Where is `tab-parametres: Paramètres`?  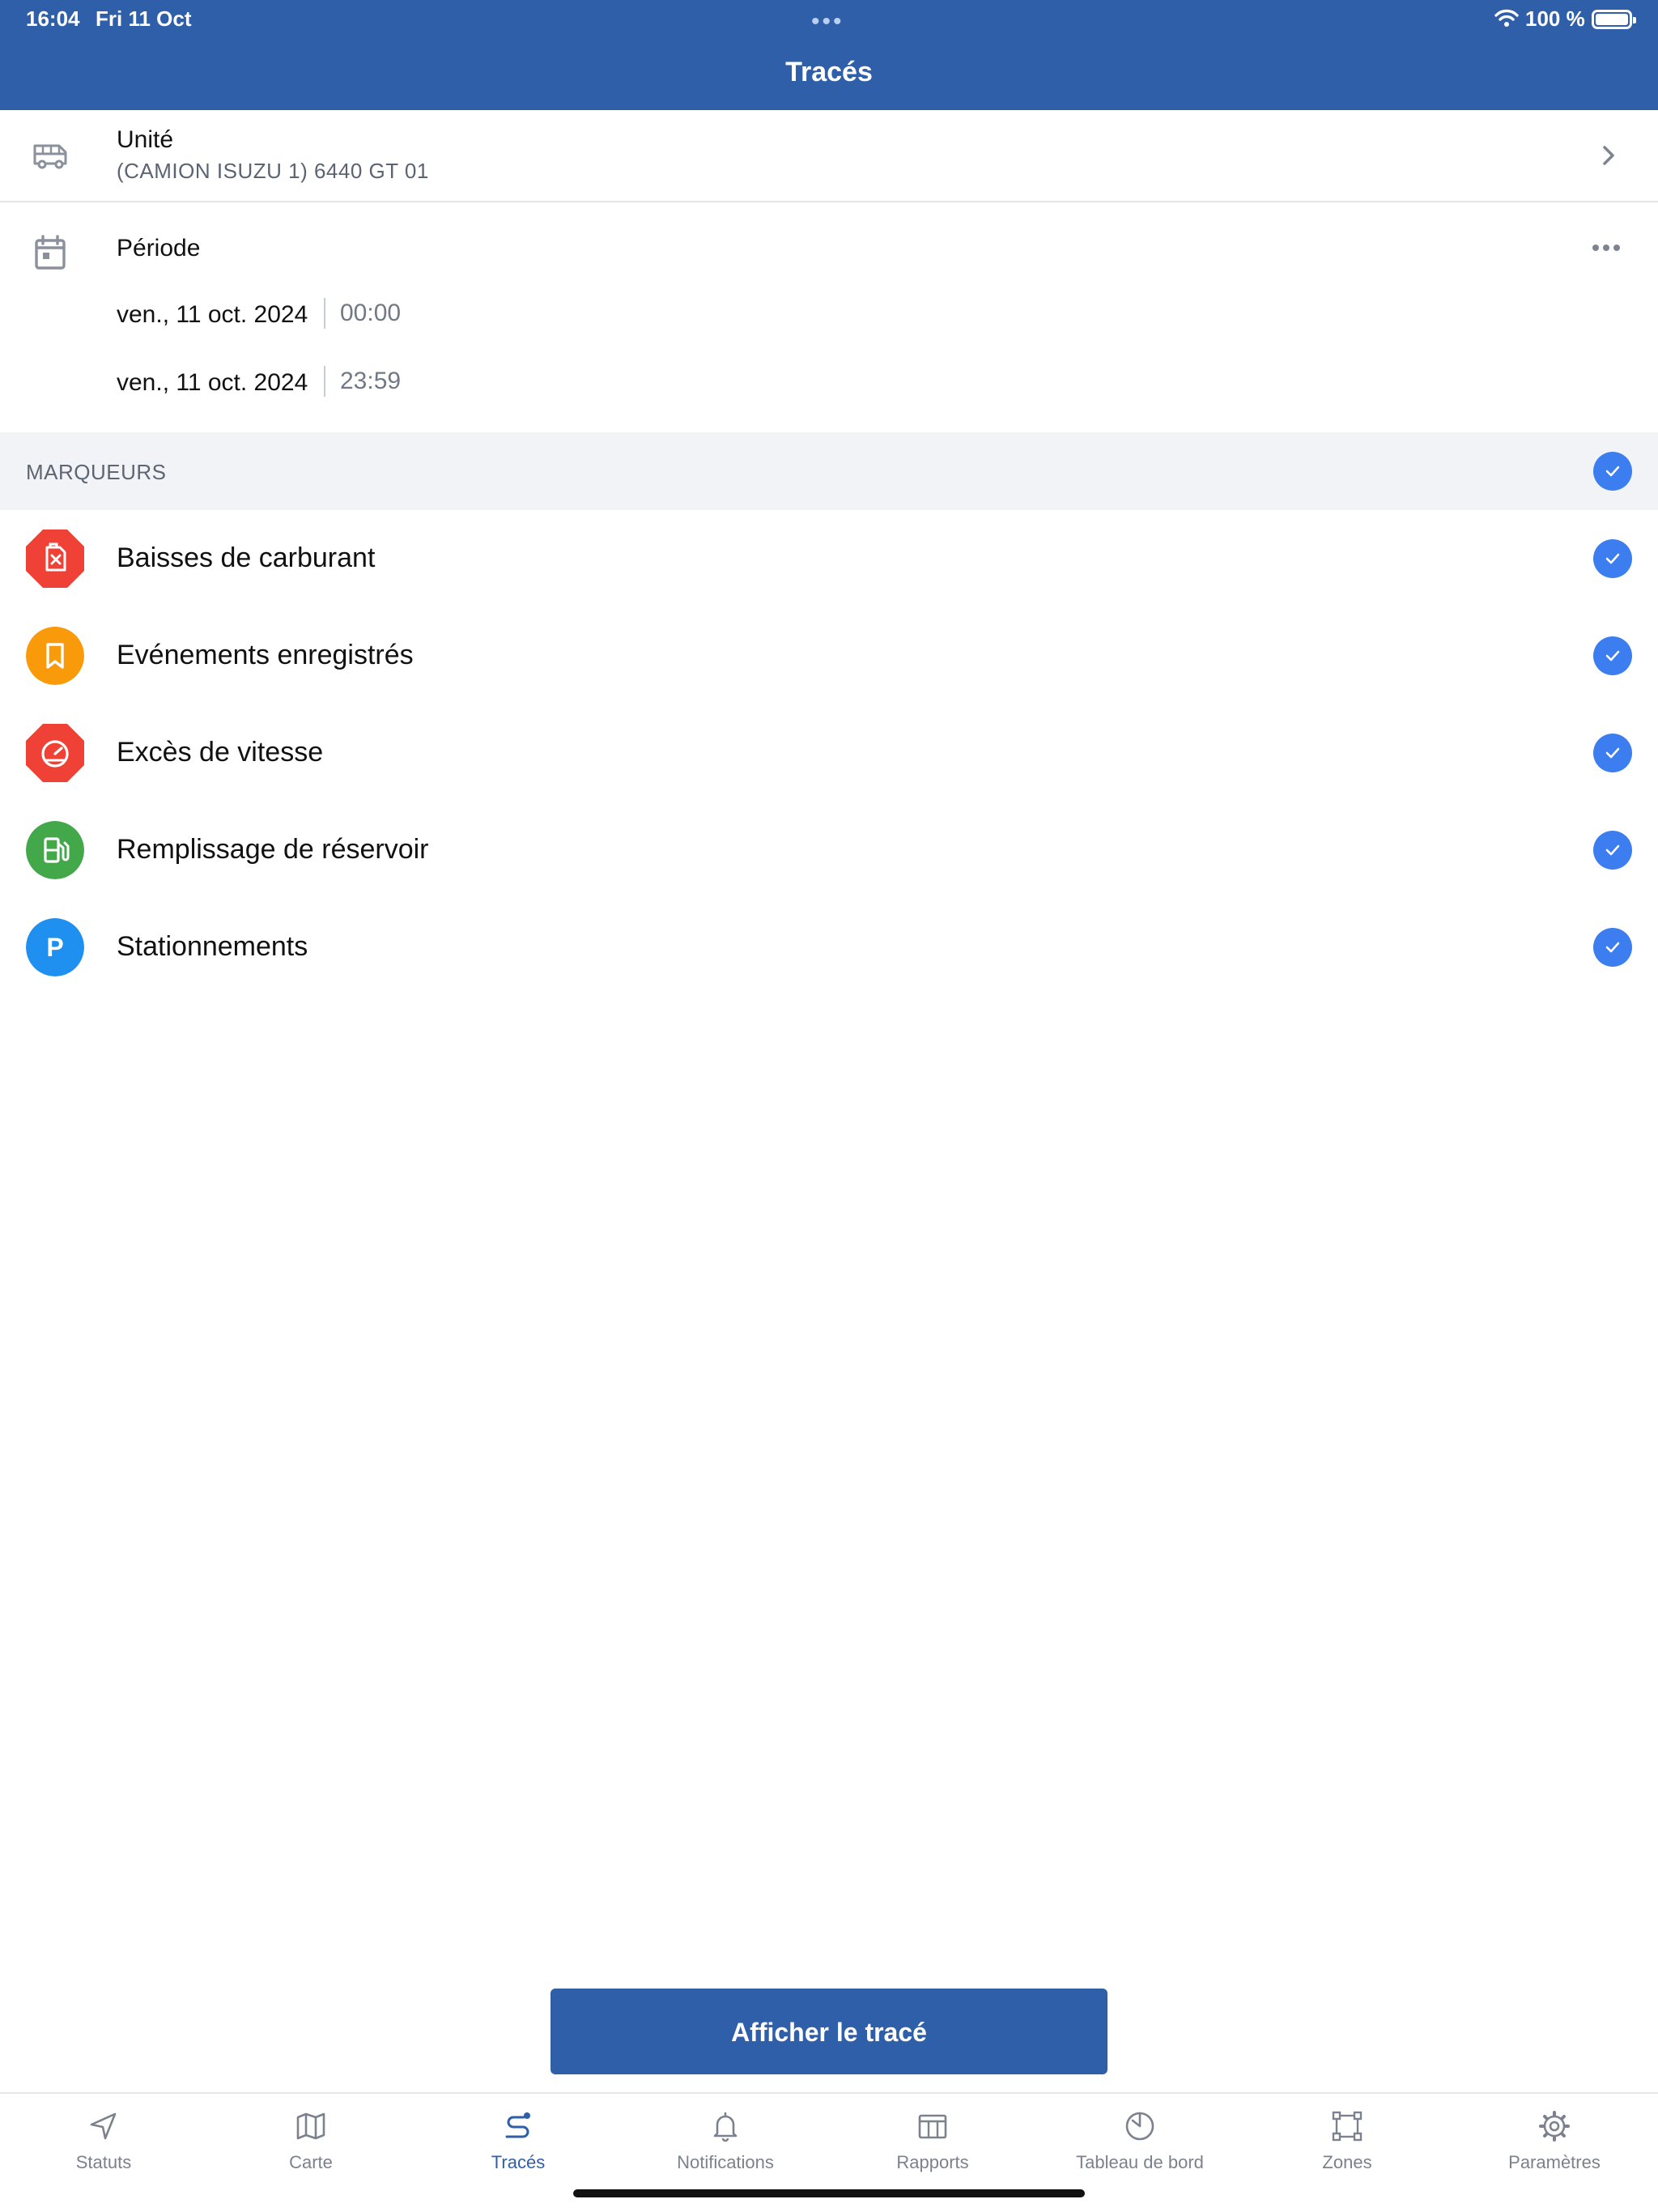 tab-parametres: Paramètres is located at coordinates (1554, 2138).